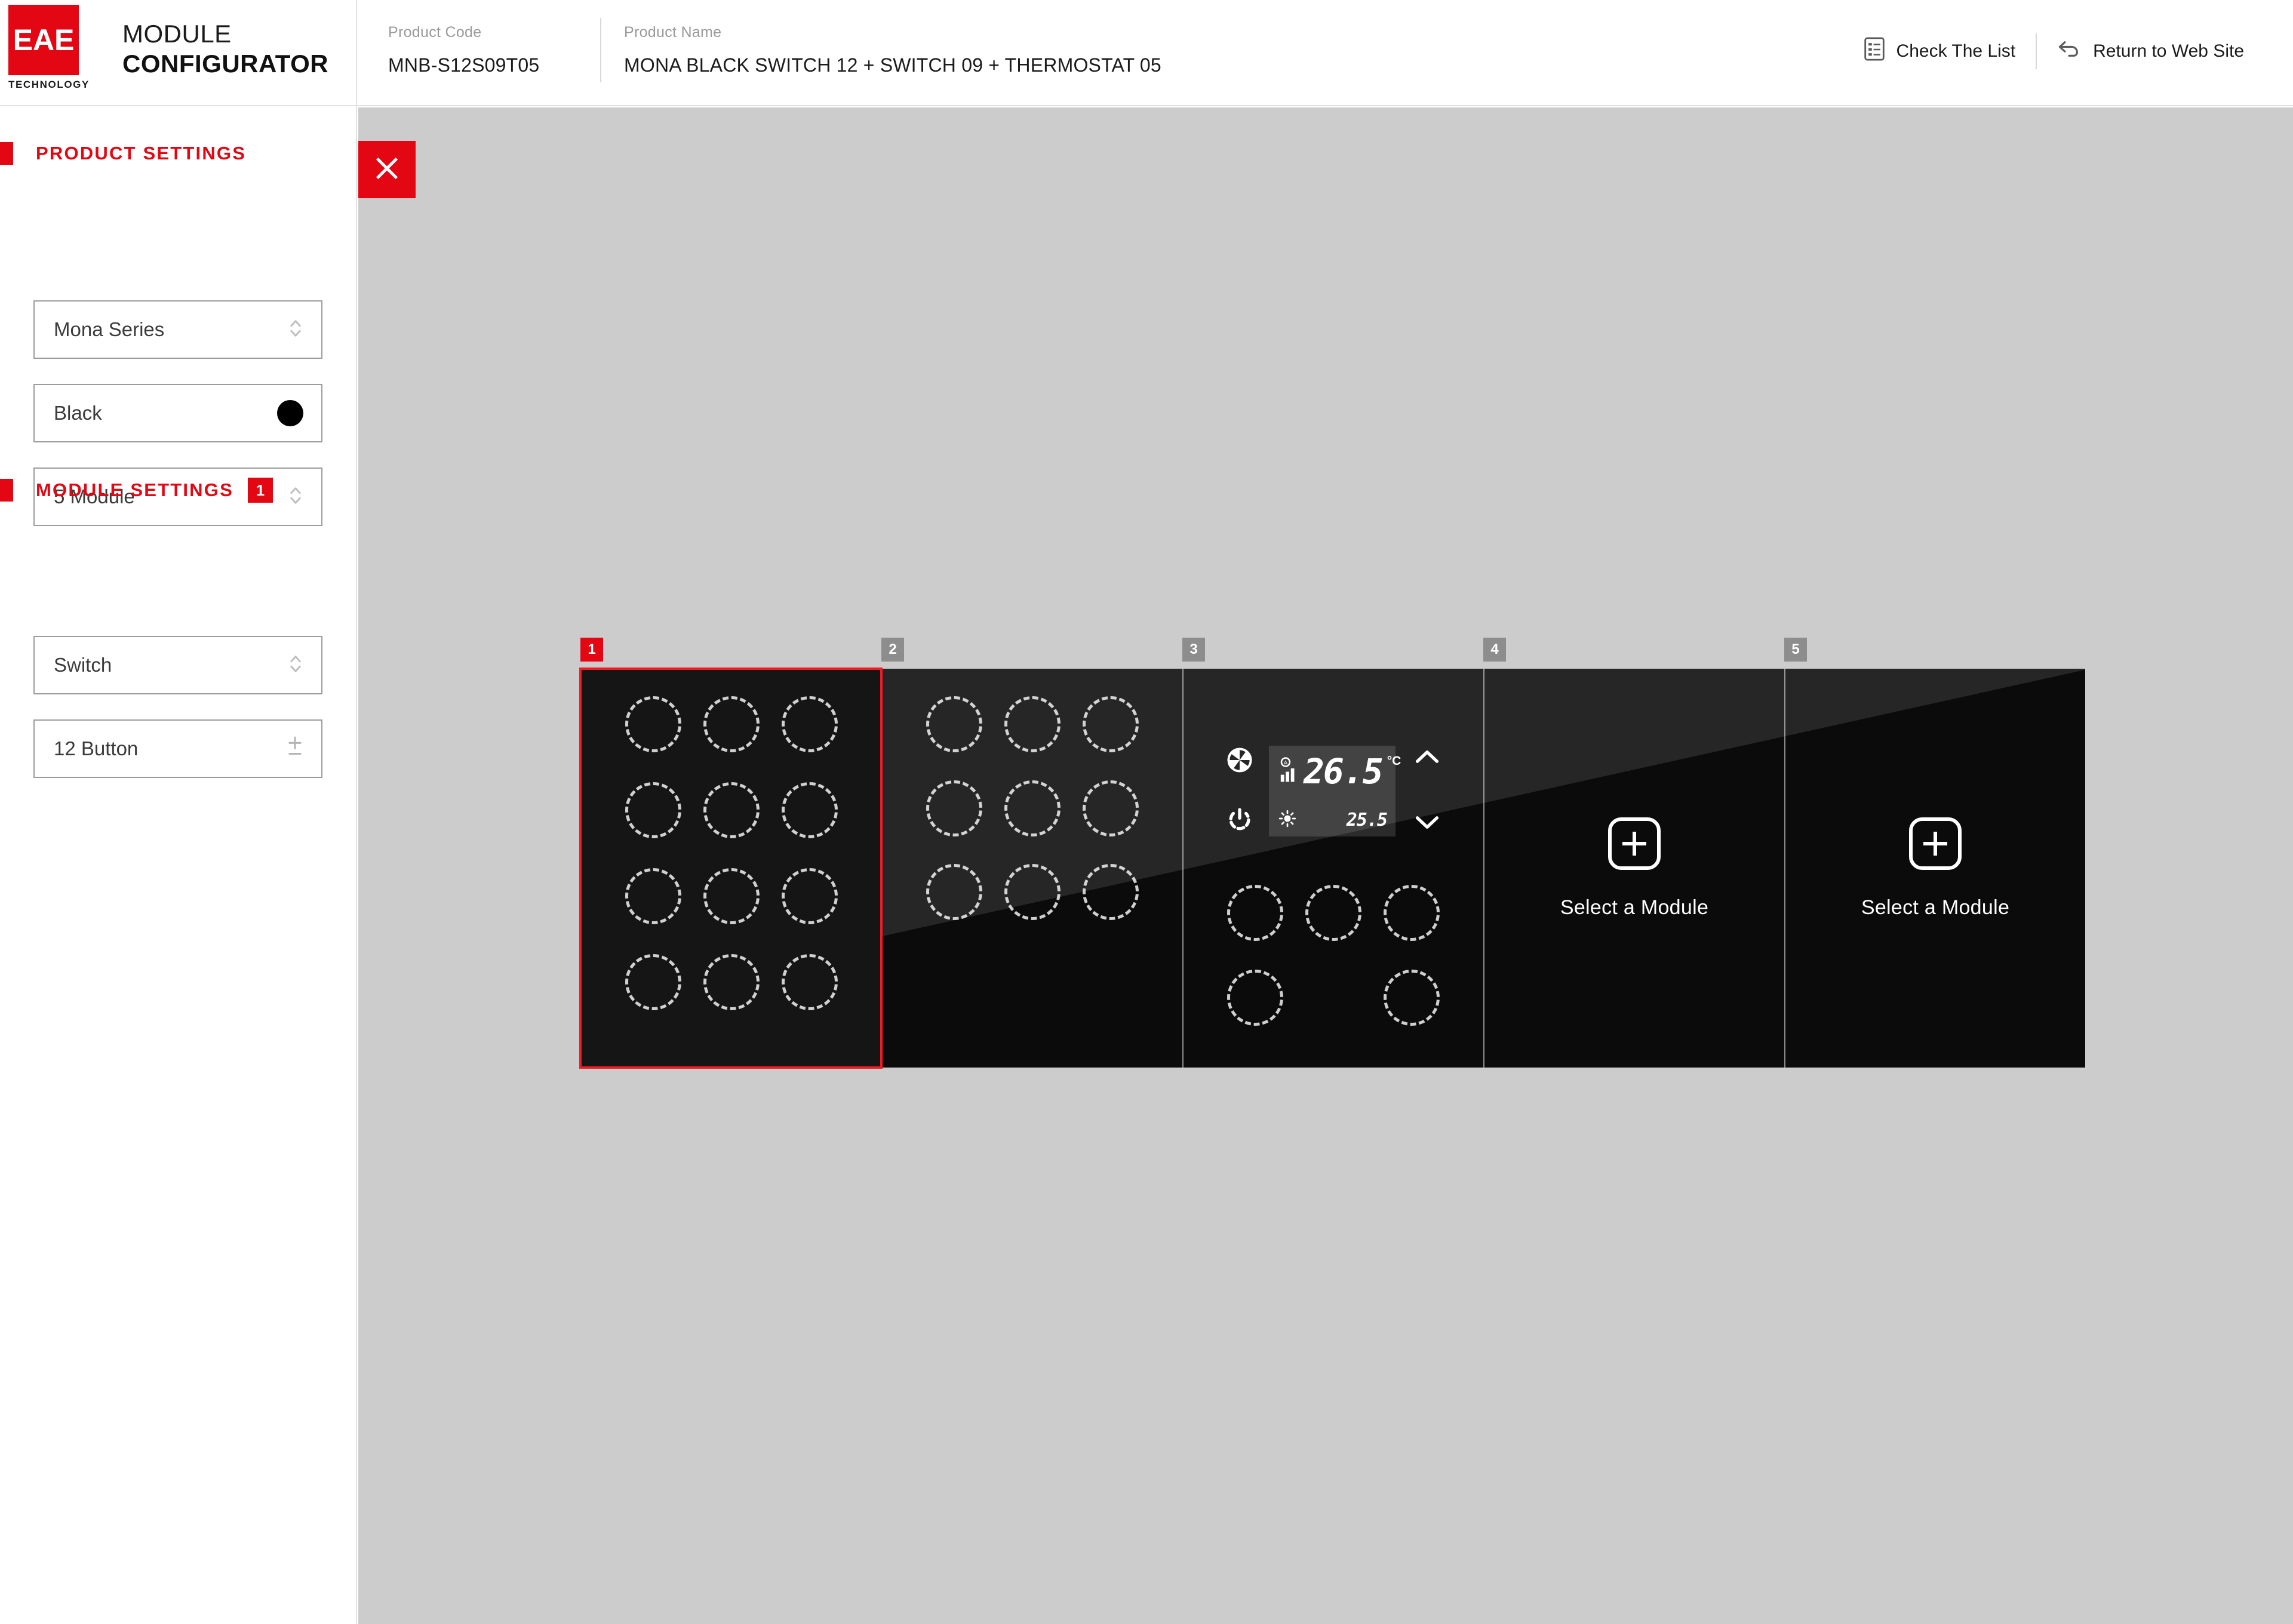 Image resolution: width=2293 pixels, height=1624 pixels. Describe the element at coordinates (357, 52) in the screenshot. I see `header-divider` at that location.